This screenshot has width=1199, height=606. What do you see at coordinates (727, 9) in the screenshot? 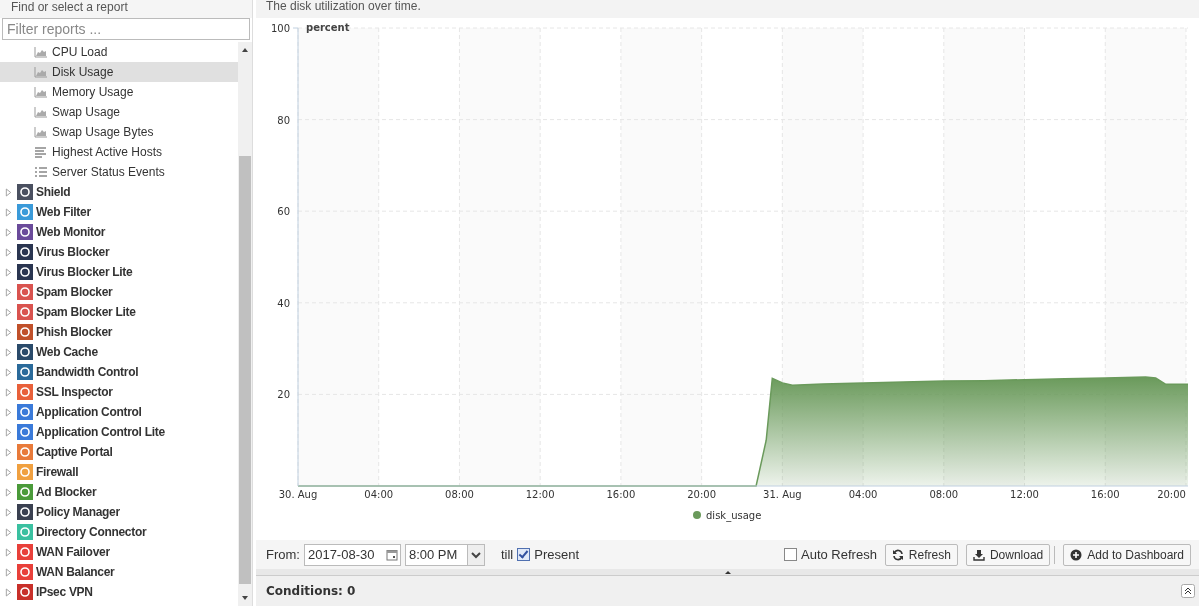
I see `report-description: The disk utilization over time.` at bounding box center [727, 9].